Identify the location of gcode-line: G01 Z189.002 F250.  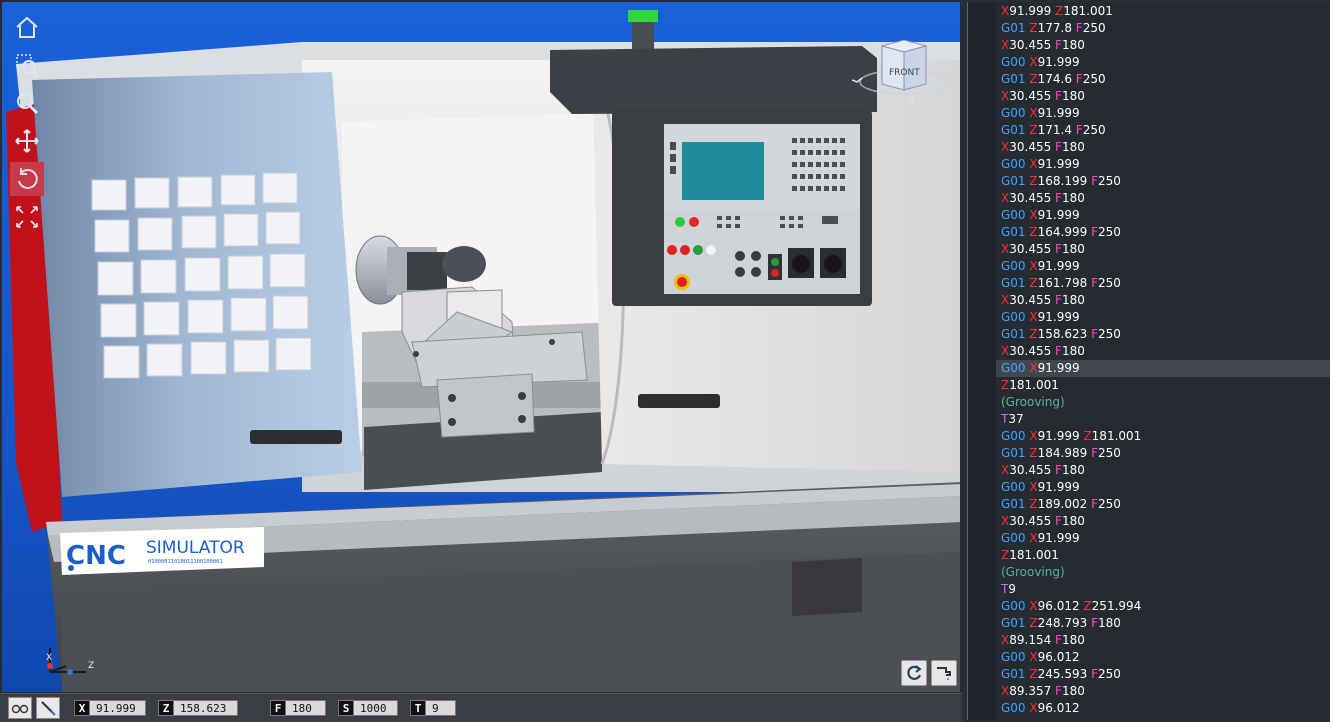
(1163, 504).